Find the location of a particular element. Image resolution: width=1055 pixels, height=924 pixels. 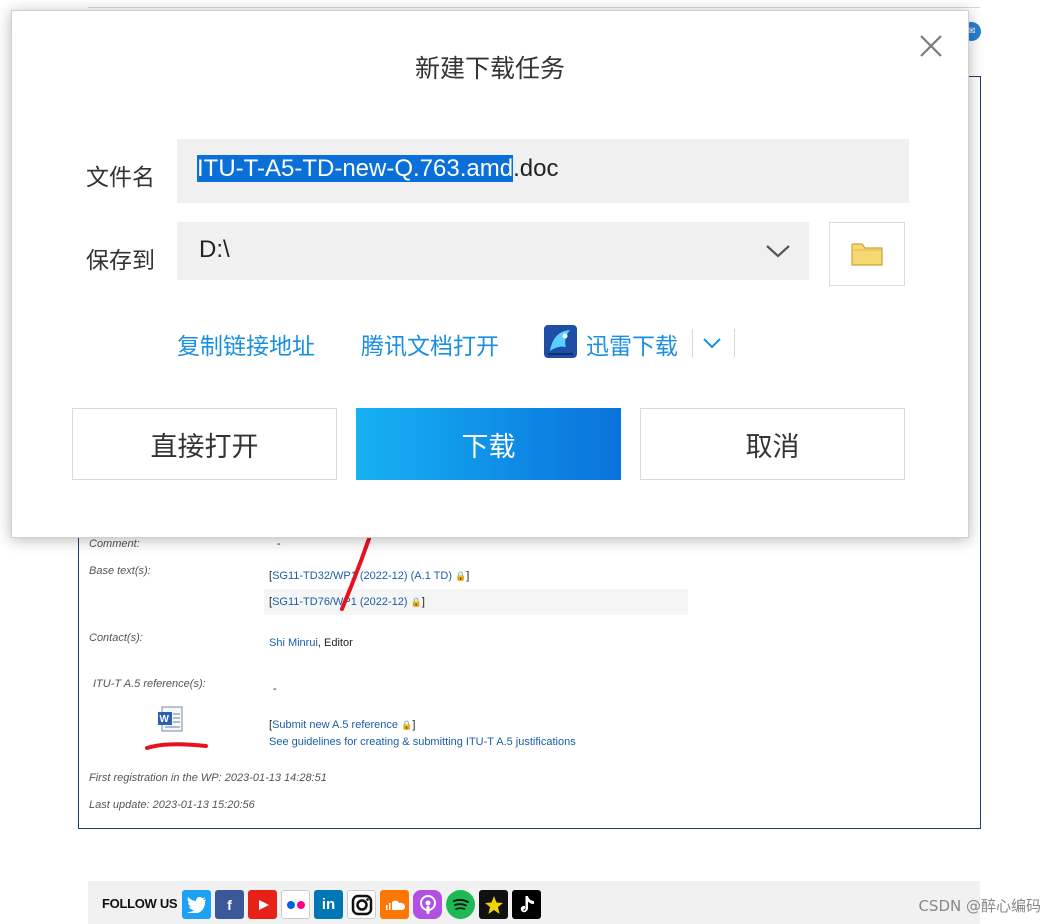

a5-reference-value: - is located at coordinates (275, 689).